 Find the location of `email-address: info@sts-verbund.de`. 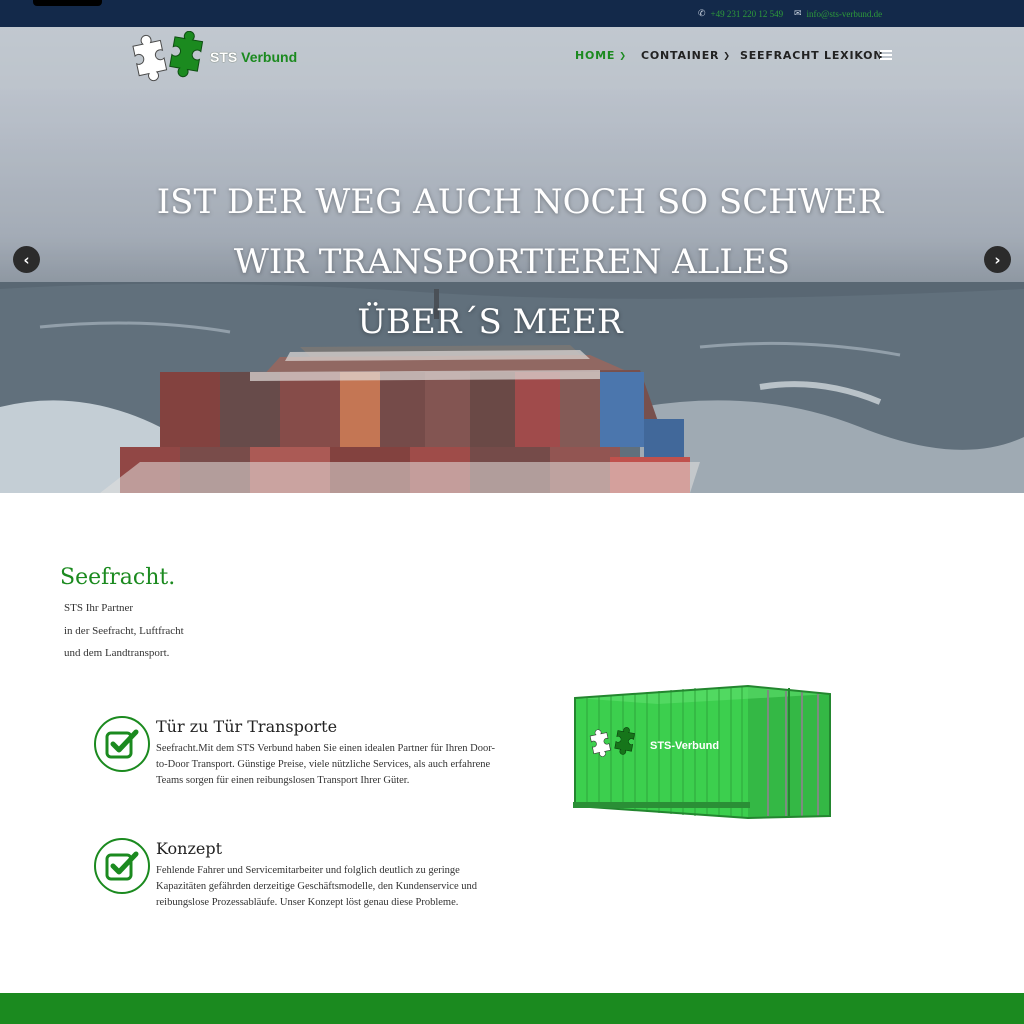

email-address: info@sts-verbund.de is located at coordinates (845, 14).